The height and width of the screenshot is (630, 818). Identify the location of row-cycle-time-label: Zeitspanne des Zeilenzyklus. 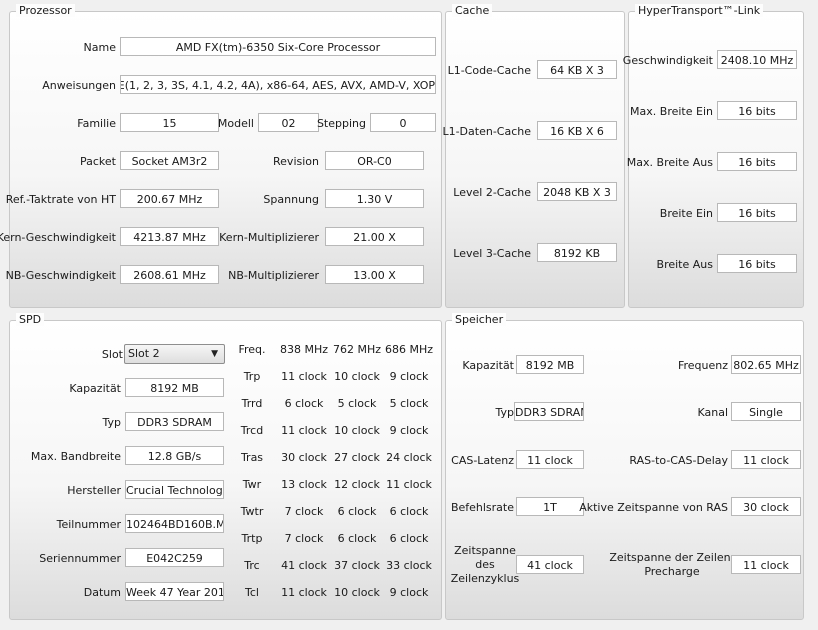
(485, 565).